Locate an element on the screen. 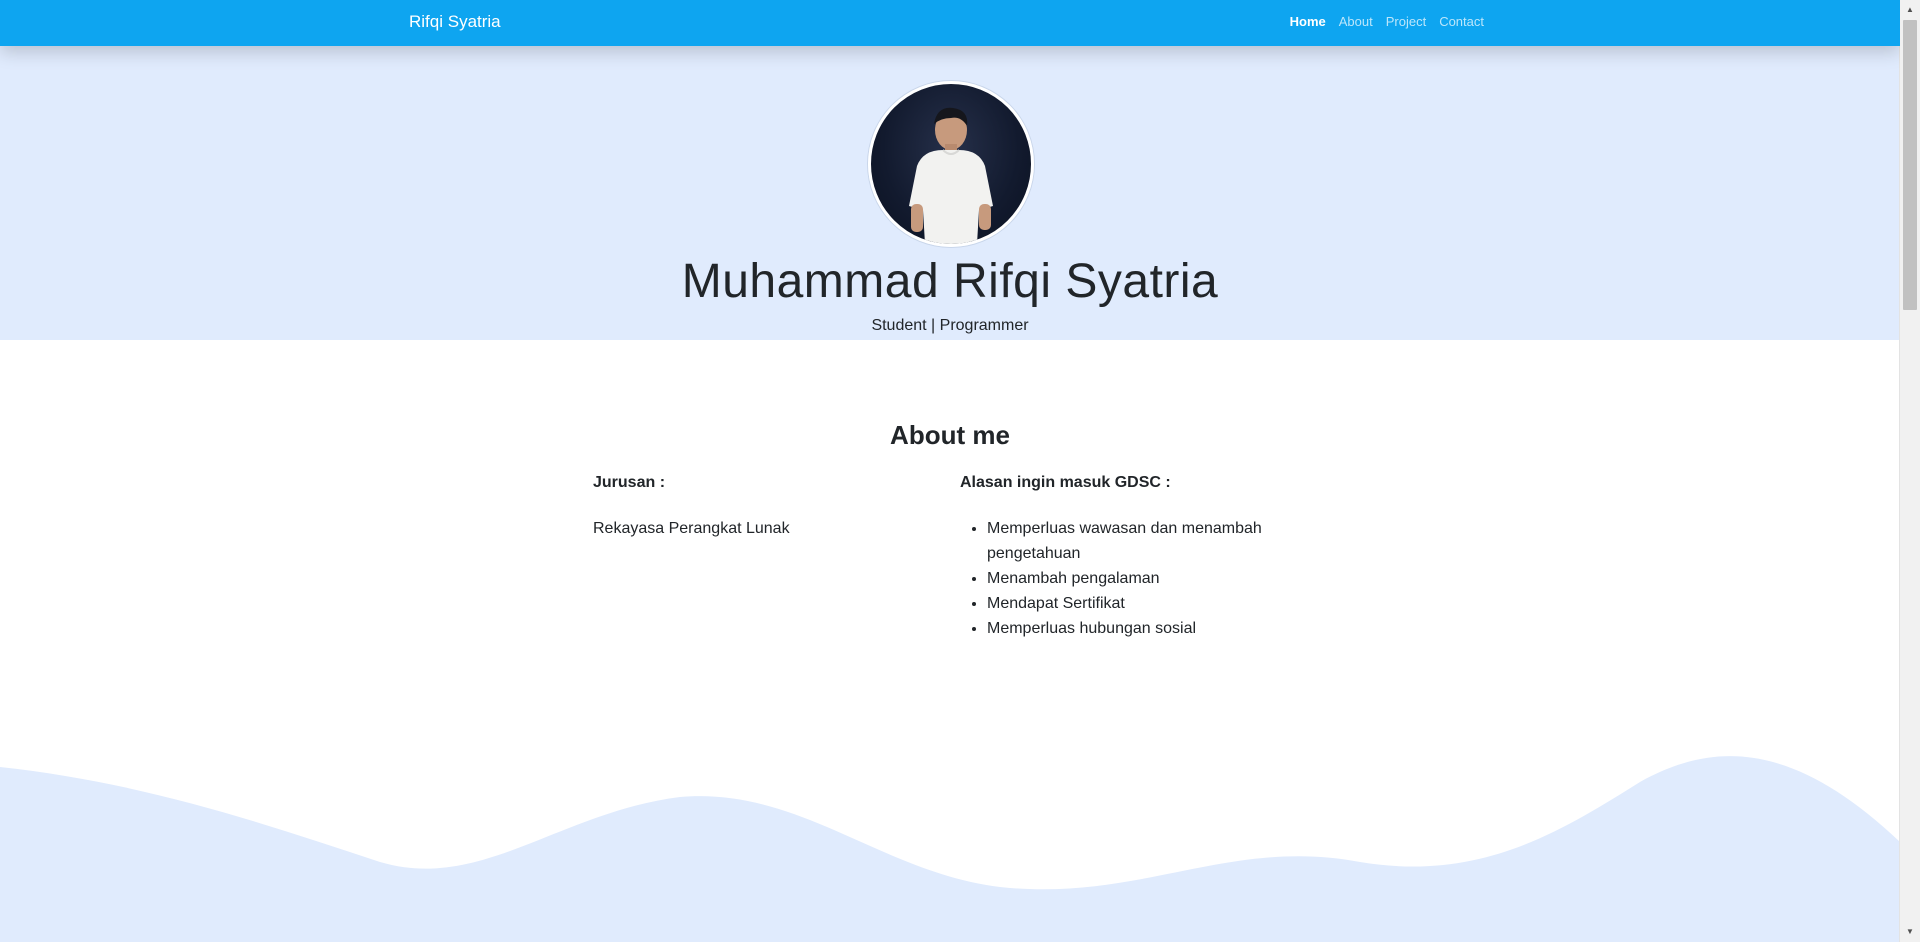 This screenshot has width=1920, height=942. list-item: Mendapat Sertifikat is located at coordinates (1143, 603).